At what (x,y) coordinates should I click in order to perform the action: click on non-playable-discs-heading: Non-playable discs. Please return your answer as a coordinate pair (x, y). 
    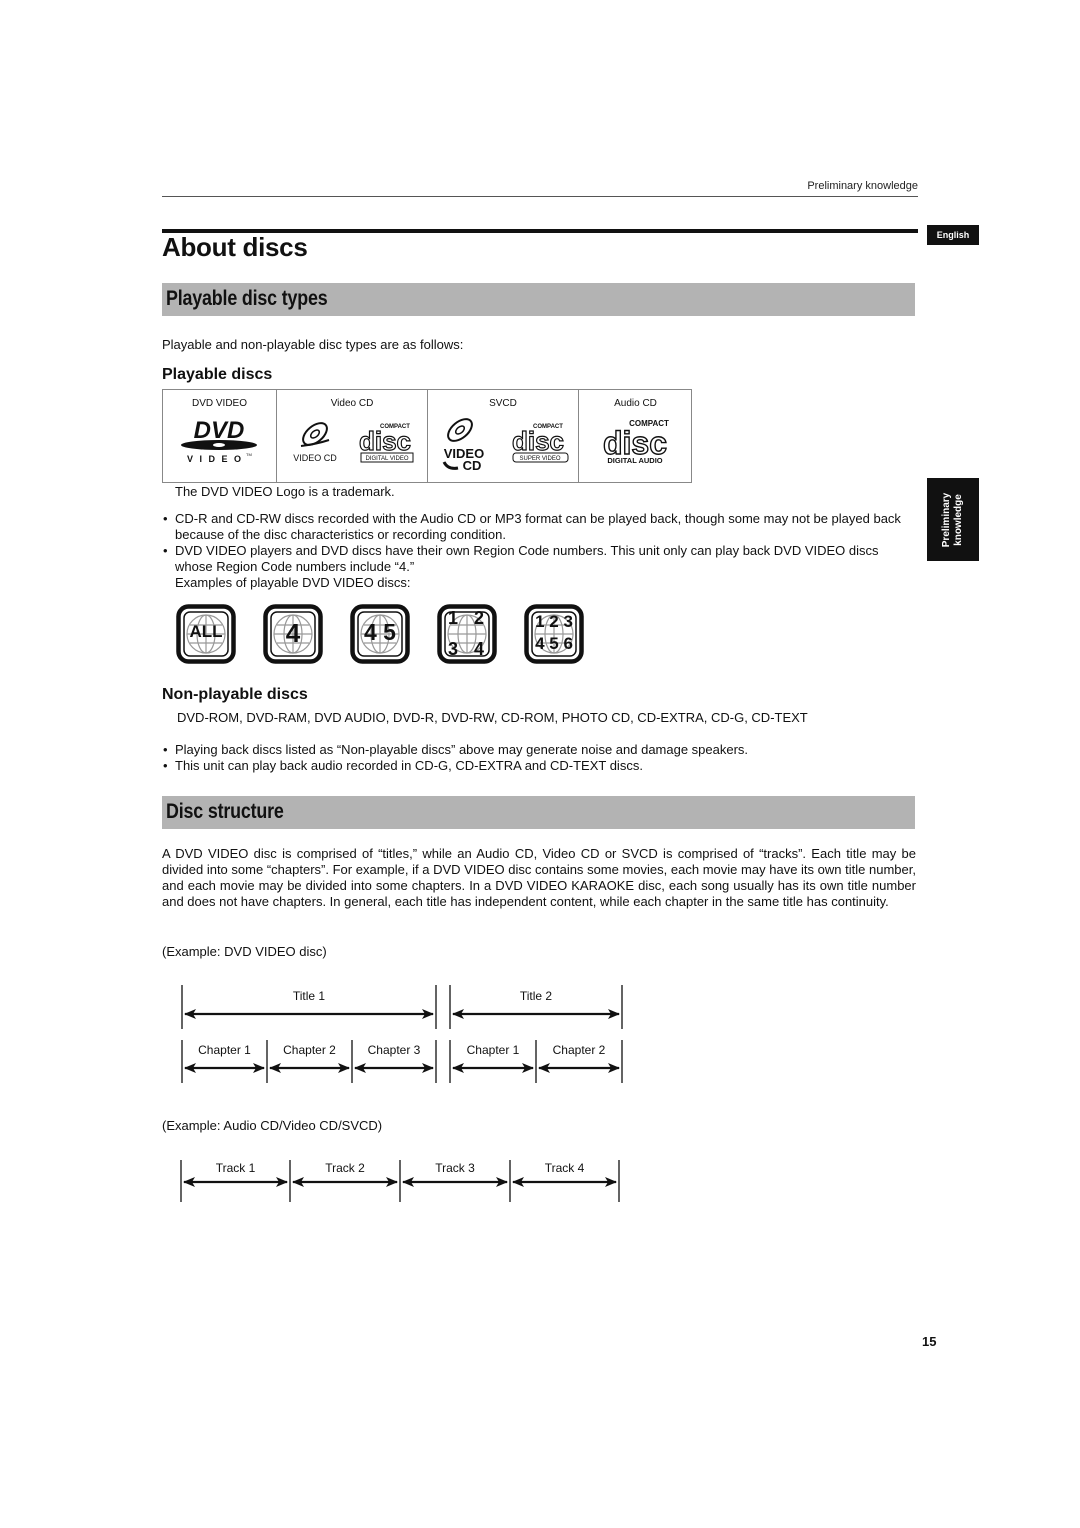
    Looking at the image, I should click on (235, 694).